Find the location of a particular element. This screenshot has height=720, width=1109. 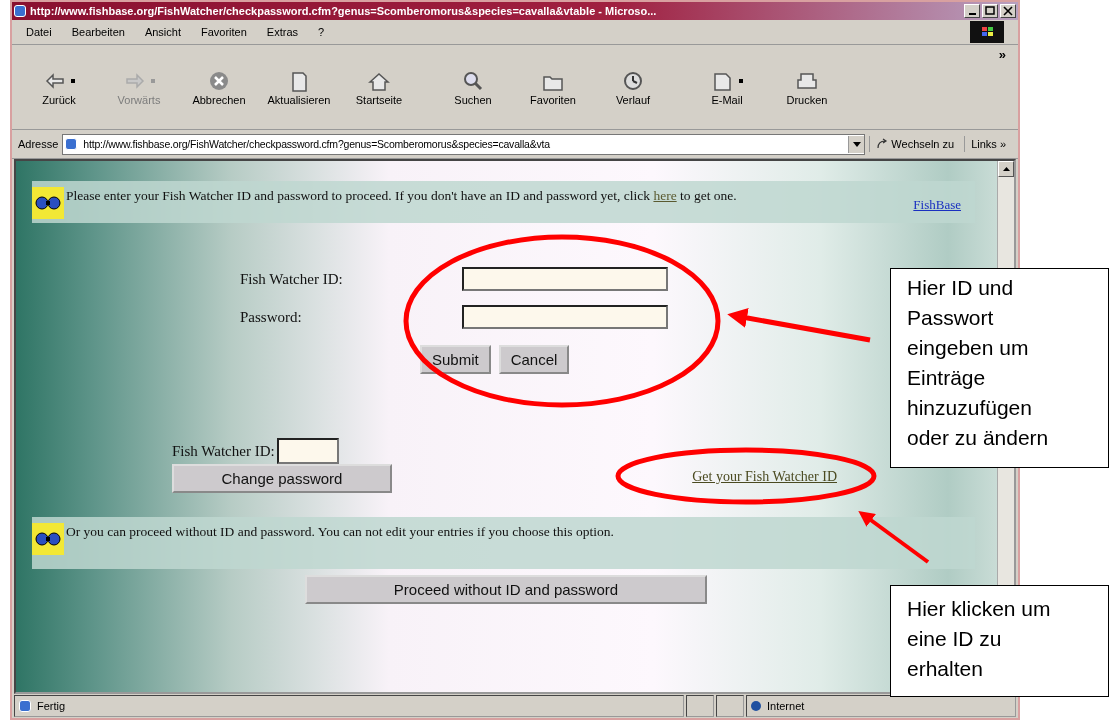

toolbar-button: Verlauf is located at coordinates (633, 87).